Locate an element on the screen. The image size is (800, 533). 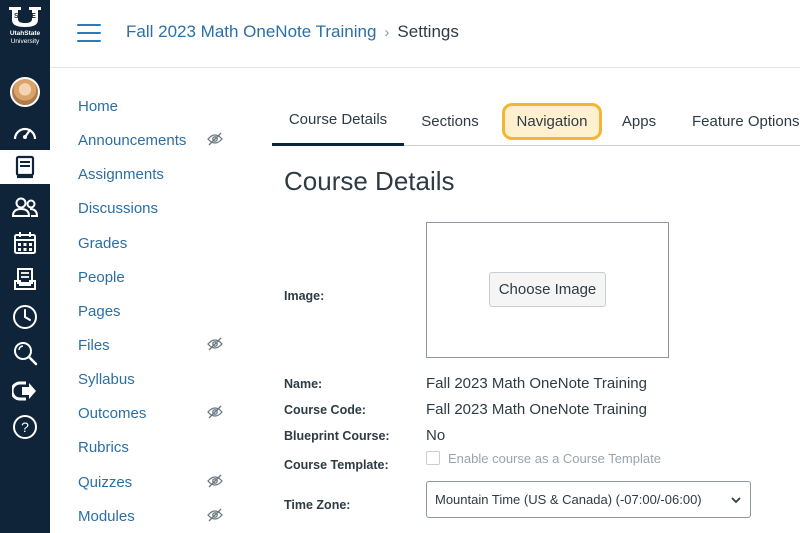
logo-line-1: UtahState is located at coordinates (25, 33).